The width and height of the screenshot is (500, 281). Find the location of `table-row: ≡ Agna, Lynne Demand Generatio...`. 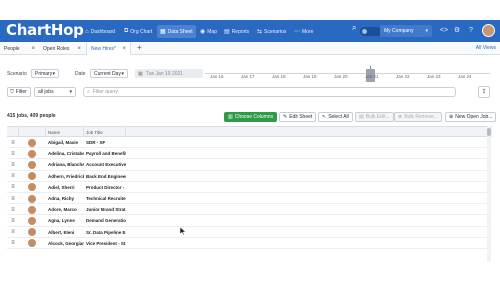

table-row: ≡ Agna, Lynne Demand Generatio... is located at coordinates (249, 221).